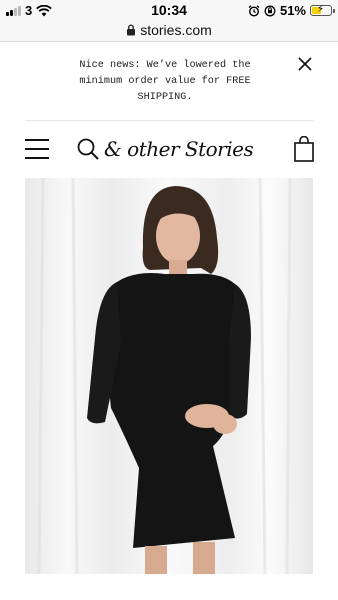 The height and width of the screenshot is (600, 338). I want to click on battery-charging-icon: ⚡, so click(322, 10).